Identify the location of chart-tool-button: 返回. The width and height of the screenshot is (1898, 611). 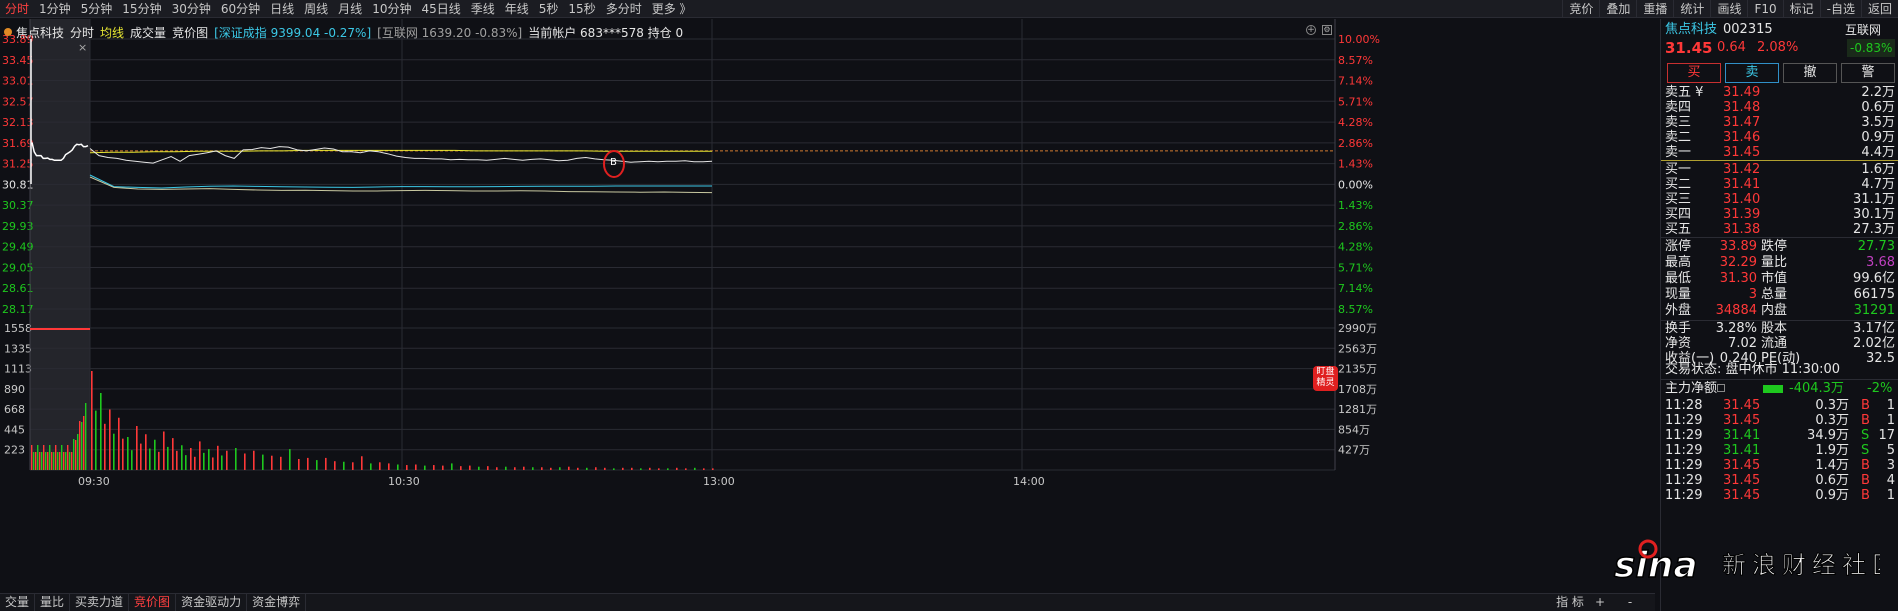
(1879, 9).